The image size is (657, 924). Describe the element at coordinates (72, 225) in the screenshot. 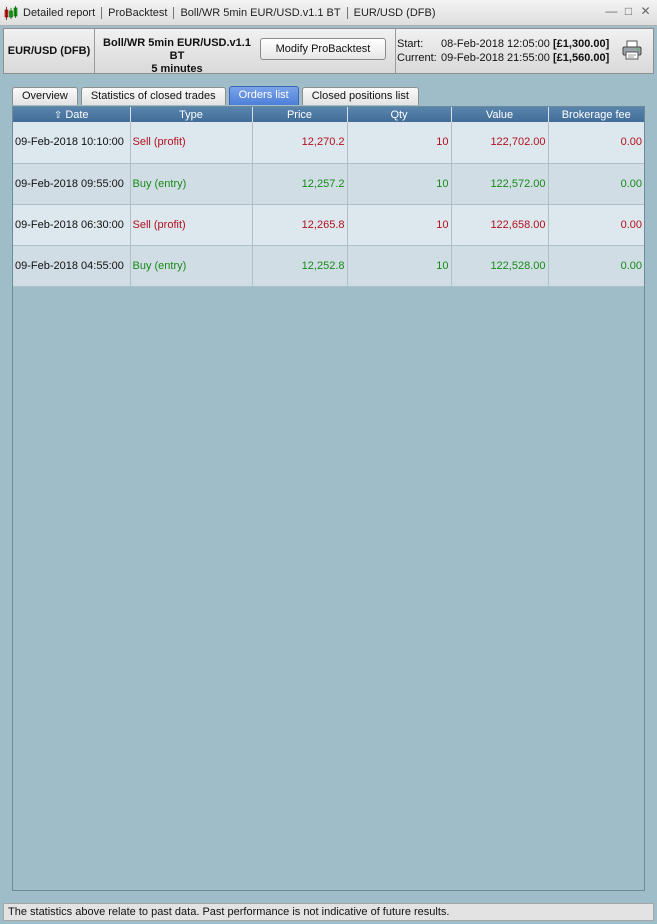

I see `cell-date: 09-Feb-2018 06:30:00` at that location.